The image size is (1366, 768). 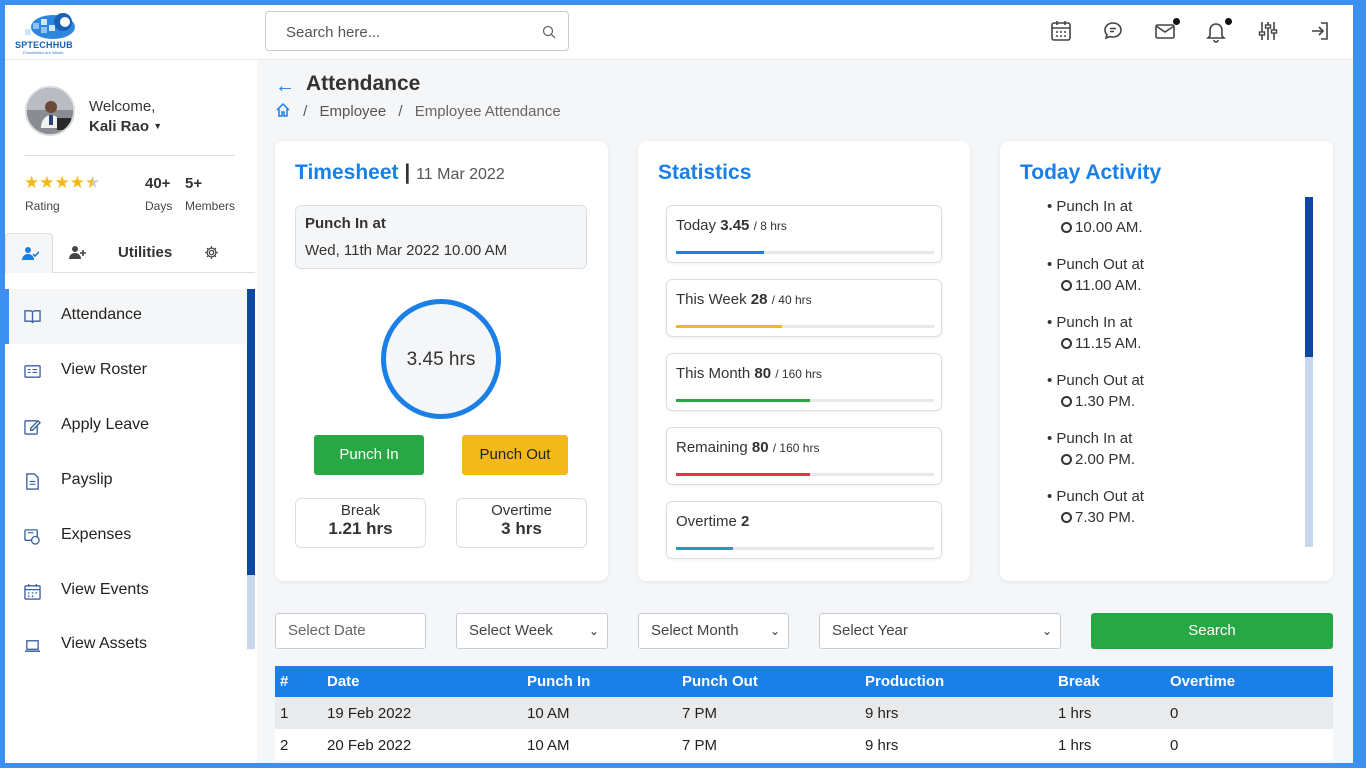 What do you see at coordinates (441, 359) in the screenshot?
I see `hours-value: 3.45 hrs` at bounding box center [441, 359].